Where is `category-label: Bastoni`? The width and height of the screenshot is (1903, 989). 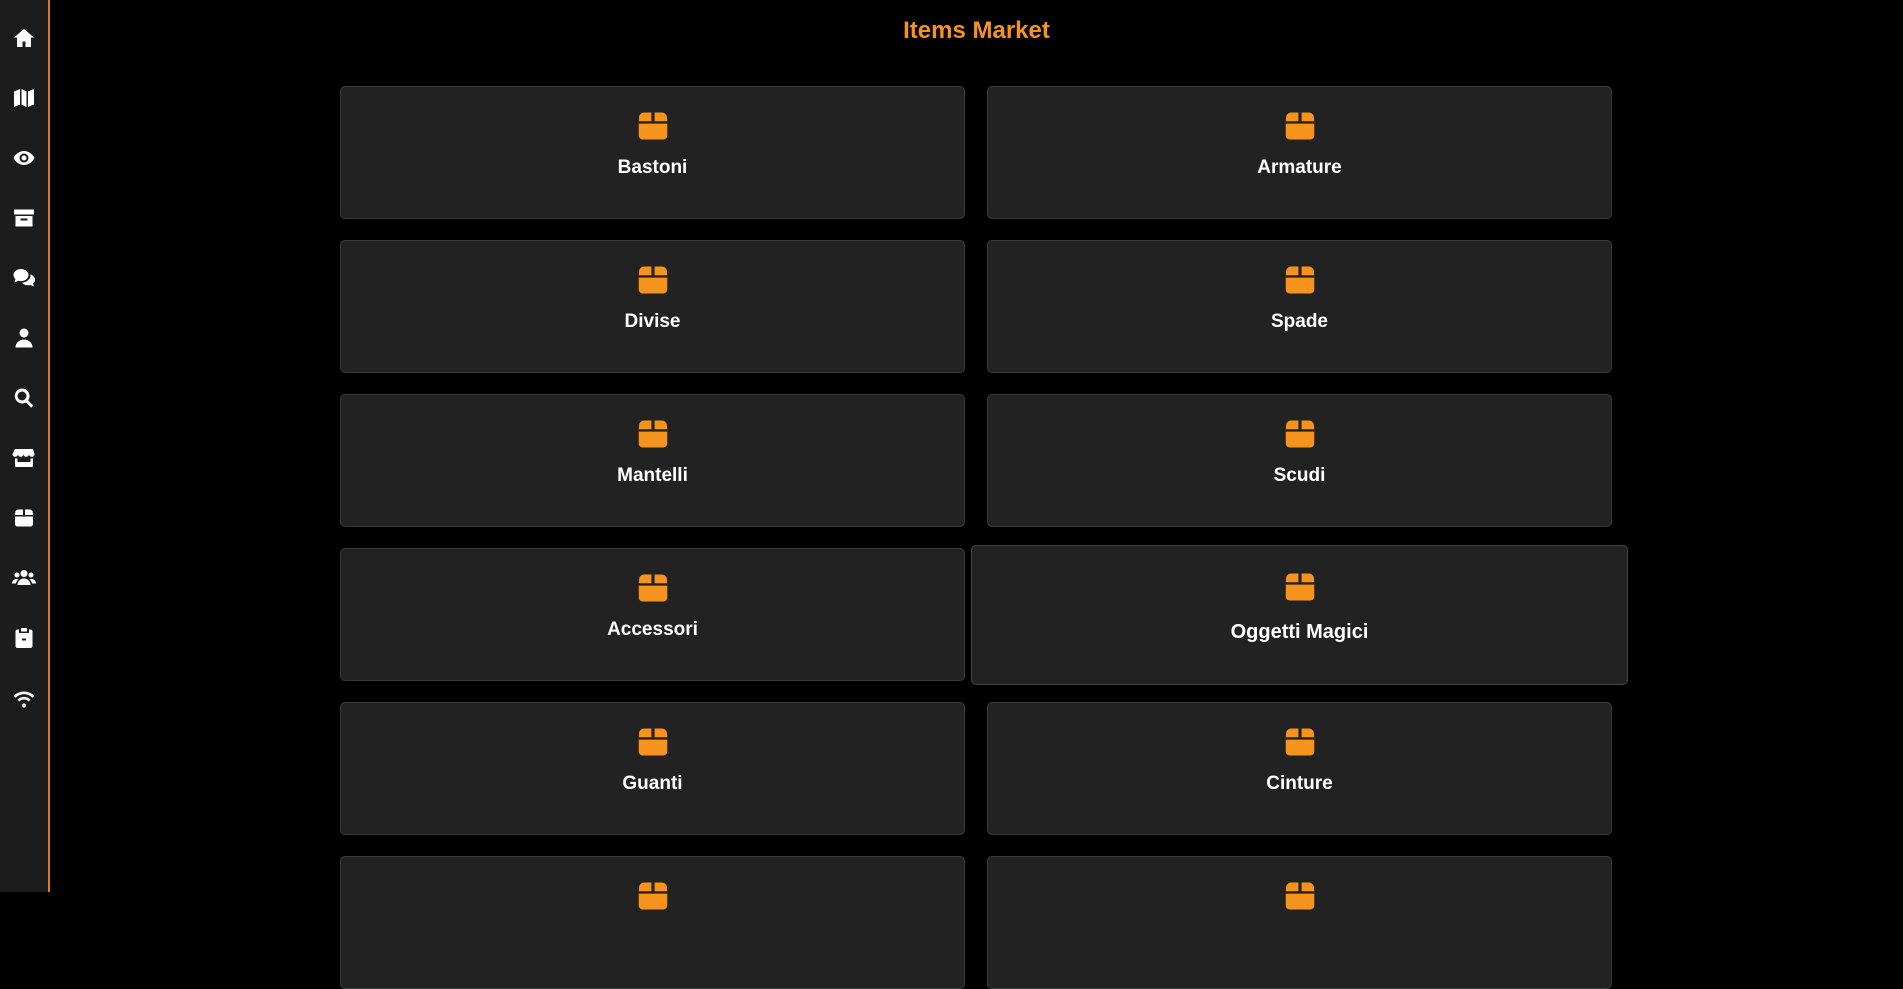 category-label: Bastoni is located at coordinates (652, 167).